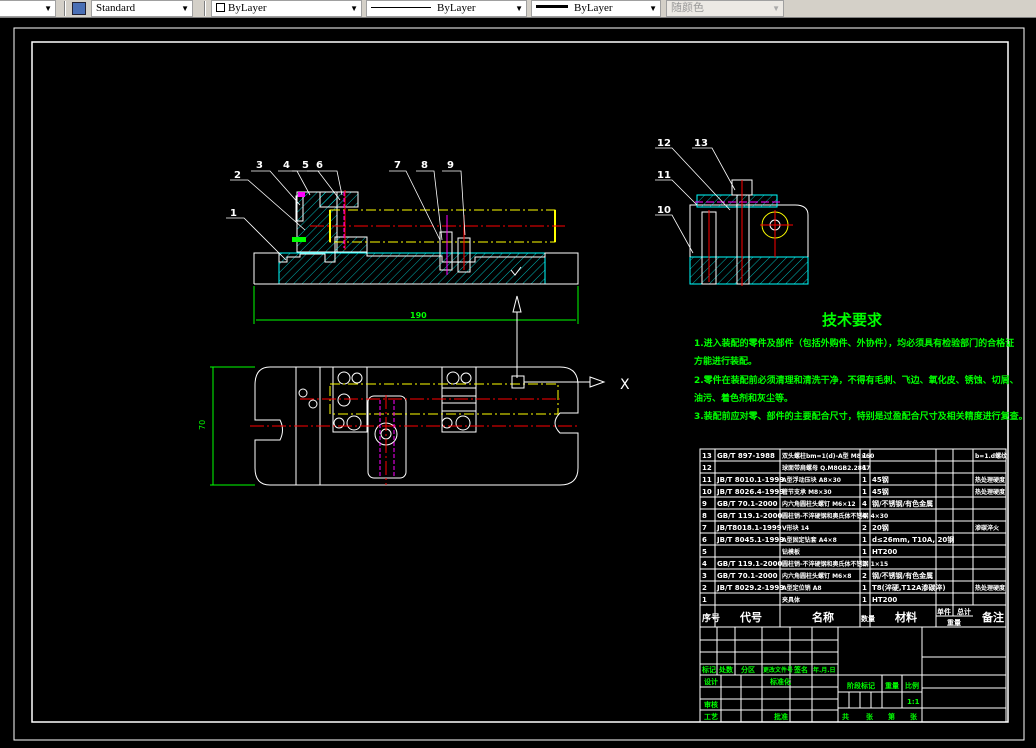 This screenshot has width=1036, height=748. What do you see at coordinates (987, 528) in the screenshot?
I see `bom-cell-notes: 渗碳淬火` at bounding box center [987, 528].